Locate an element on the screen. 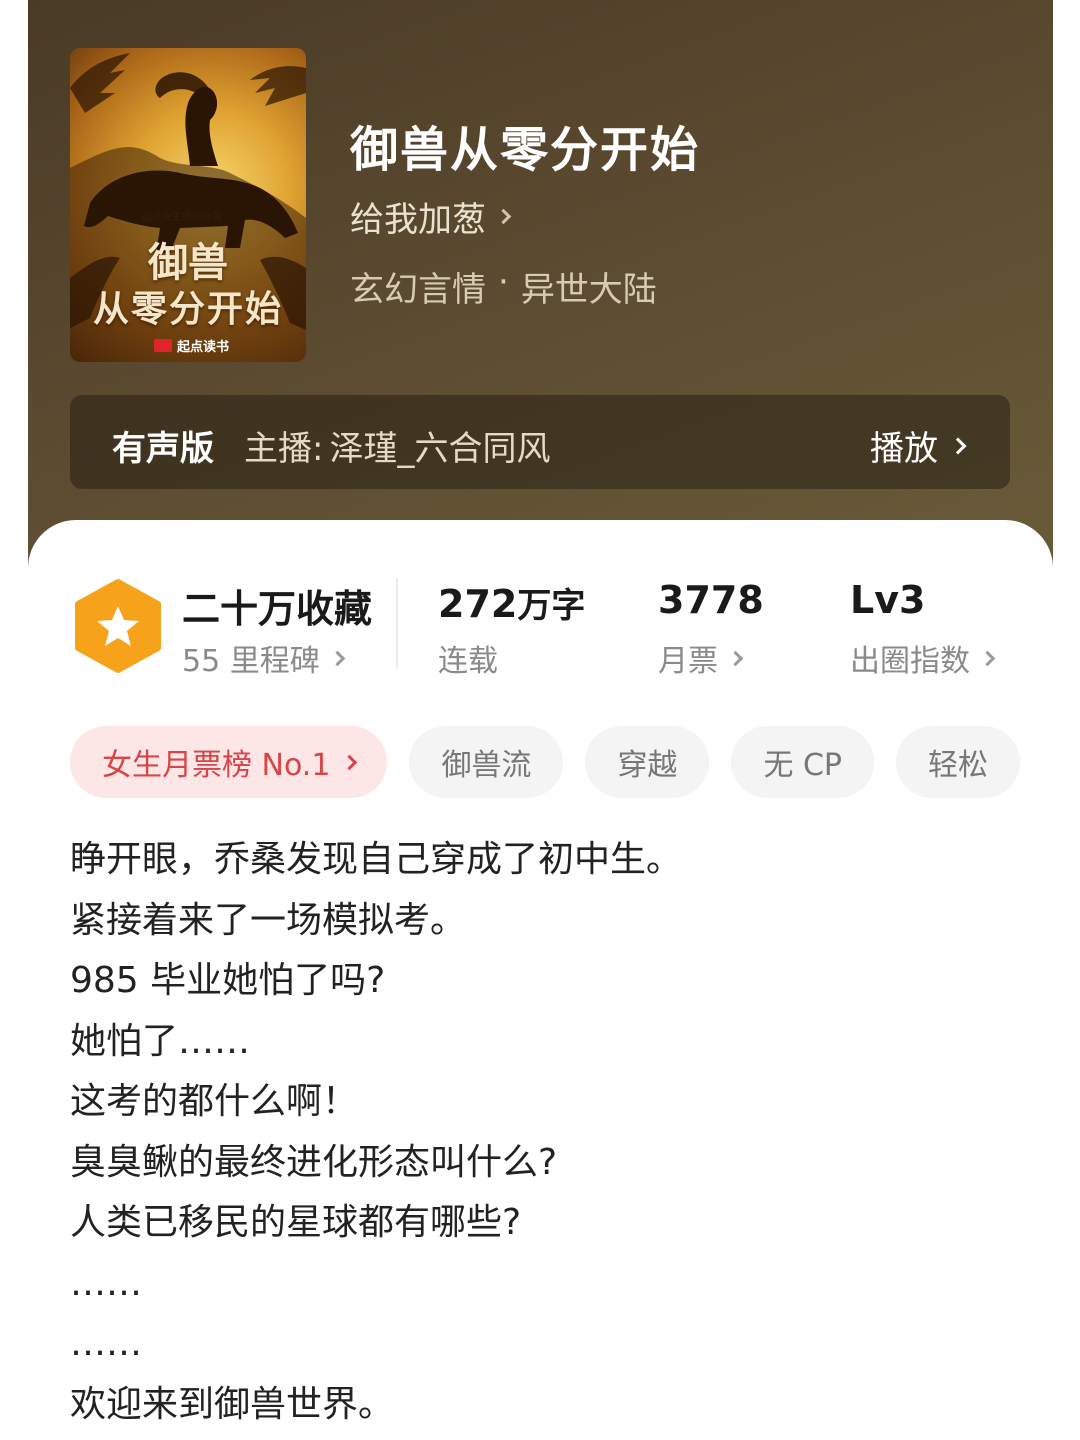 The height and width of the screenshot is (1440, 1080). publisher-logo-icon is located at coordinates (163, 345).